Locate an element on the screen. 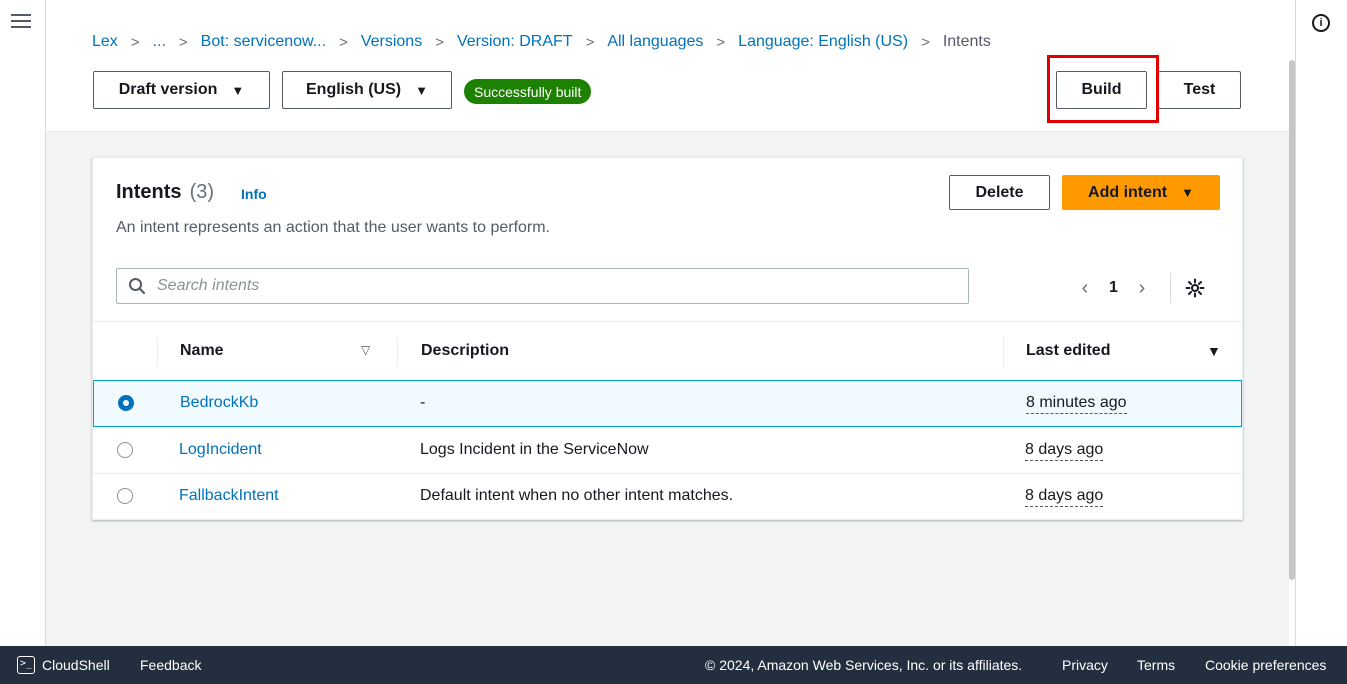 This screenshot has height=684, width=1347. intent-name-link: BedrockKb is located at coordinates (219, 403).